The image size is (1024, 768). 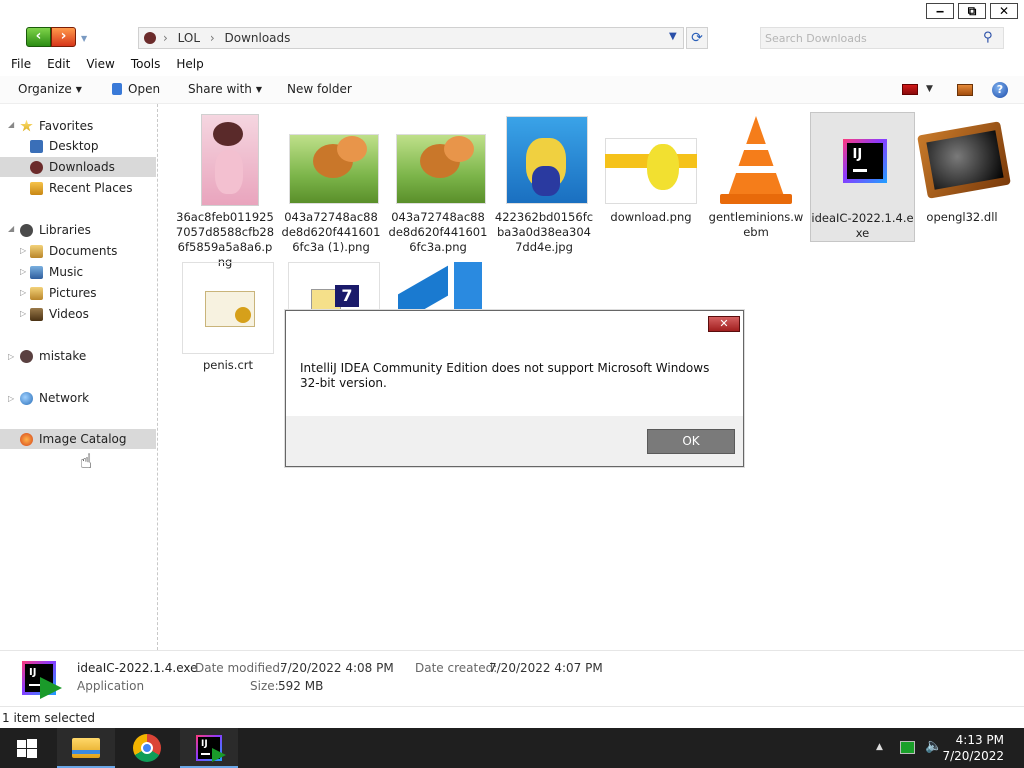 I want to click on sidebar-item-music: Music, so click(x=93, y=272).